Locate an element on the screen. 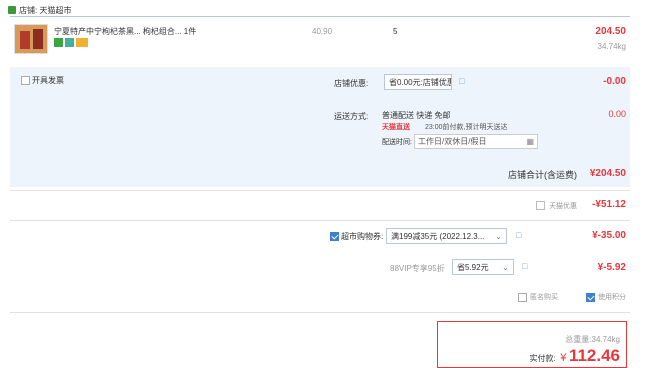 The image size is (650, 368). shipping-label: 运送方式: is located at coordinates (351, 116).